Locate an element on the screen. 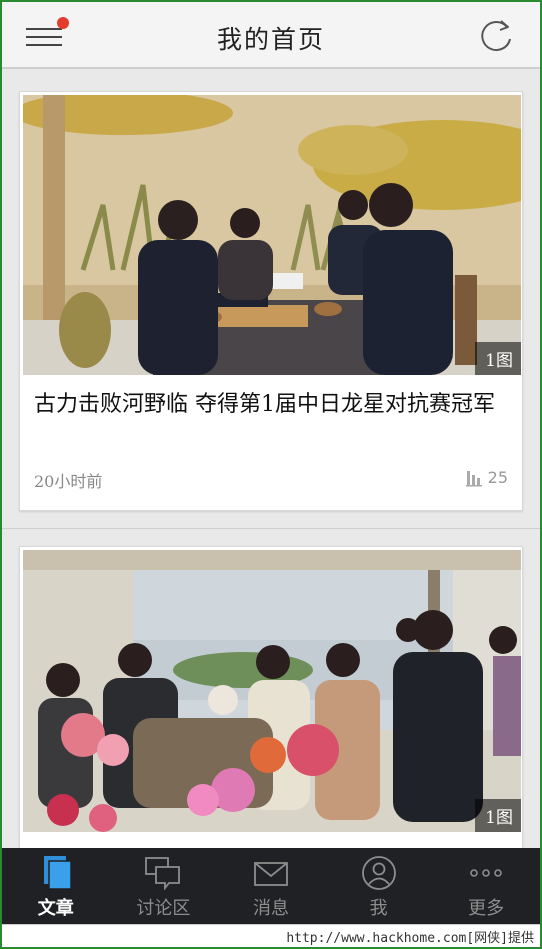 The image size is (542, 949). tab-label: 消息 is located at coordinates (270, 908).